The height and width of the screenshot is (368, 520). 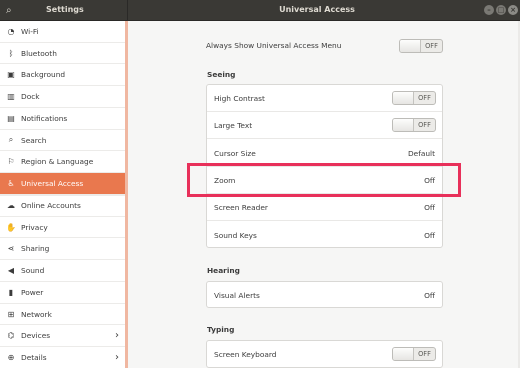 What do you see at coordinates (11, 292) in the screenshot?
I see `power-icon: ▮` at bounding box center [11, 292].